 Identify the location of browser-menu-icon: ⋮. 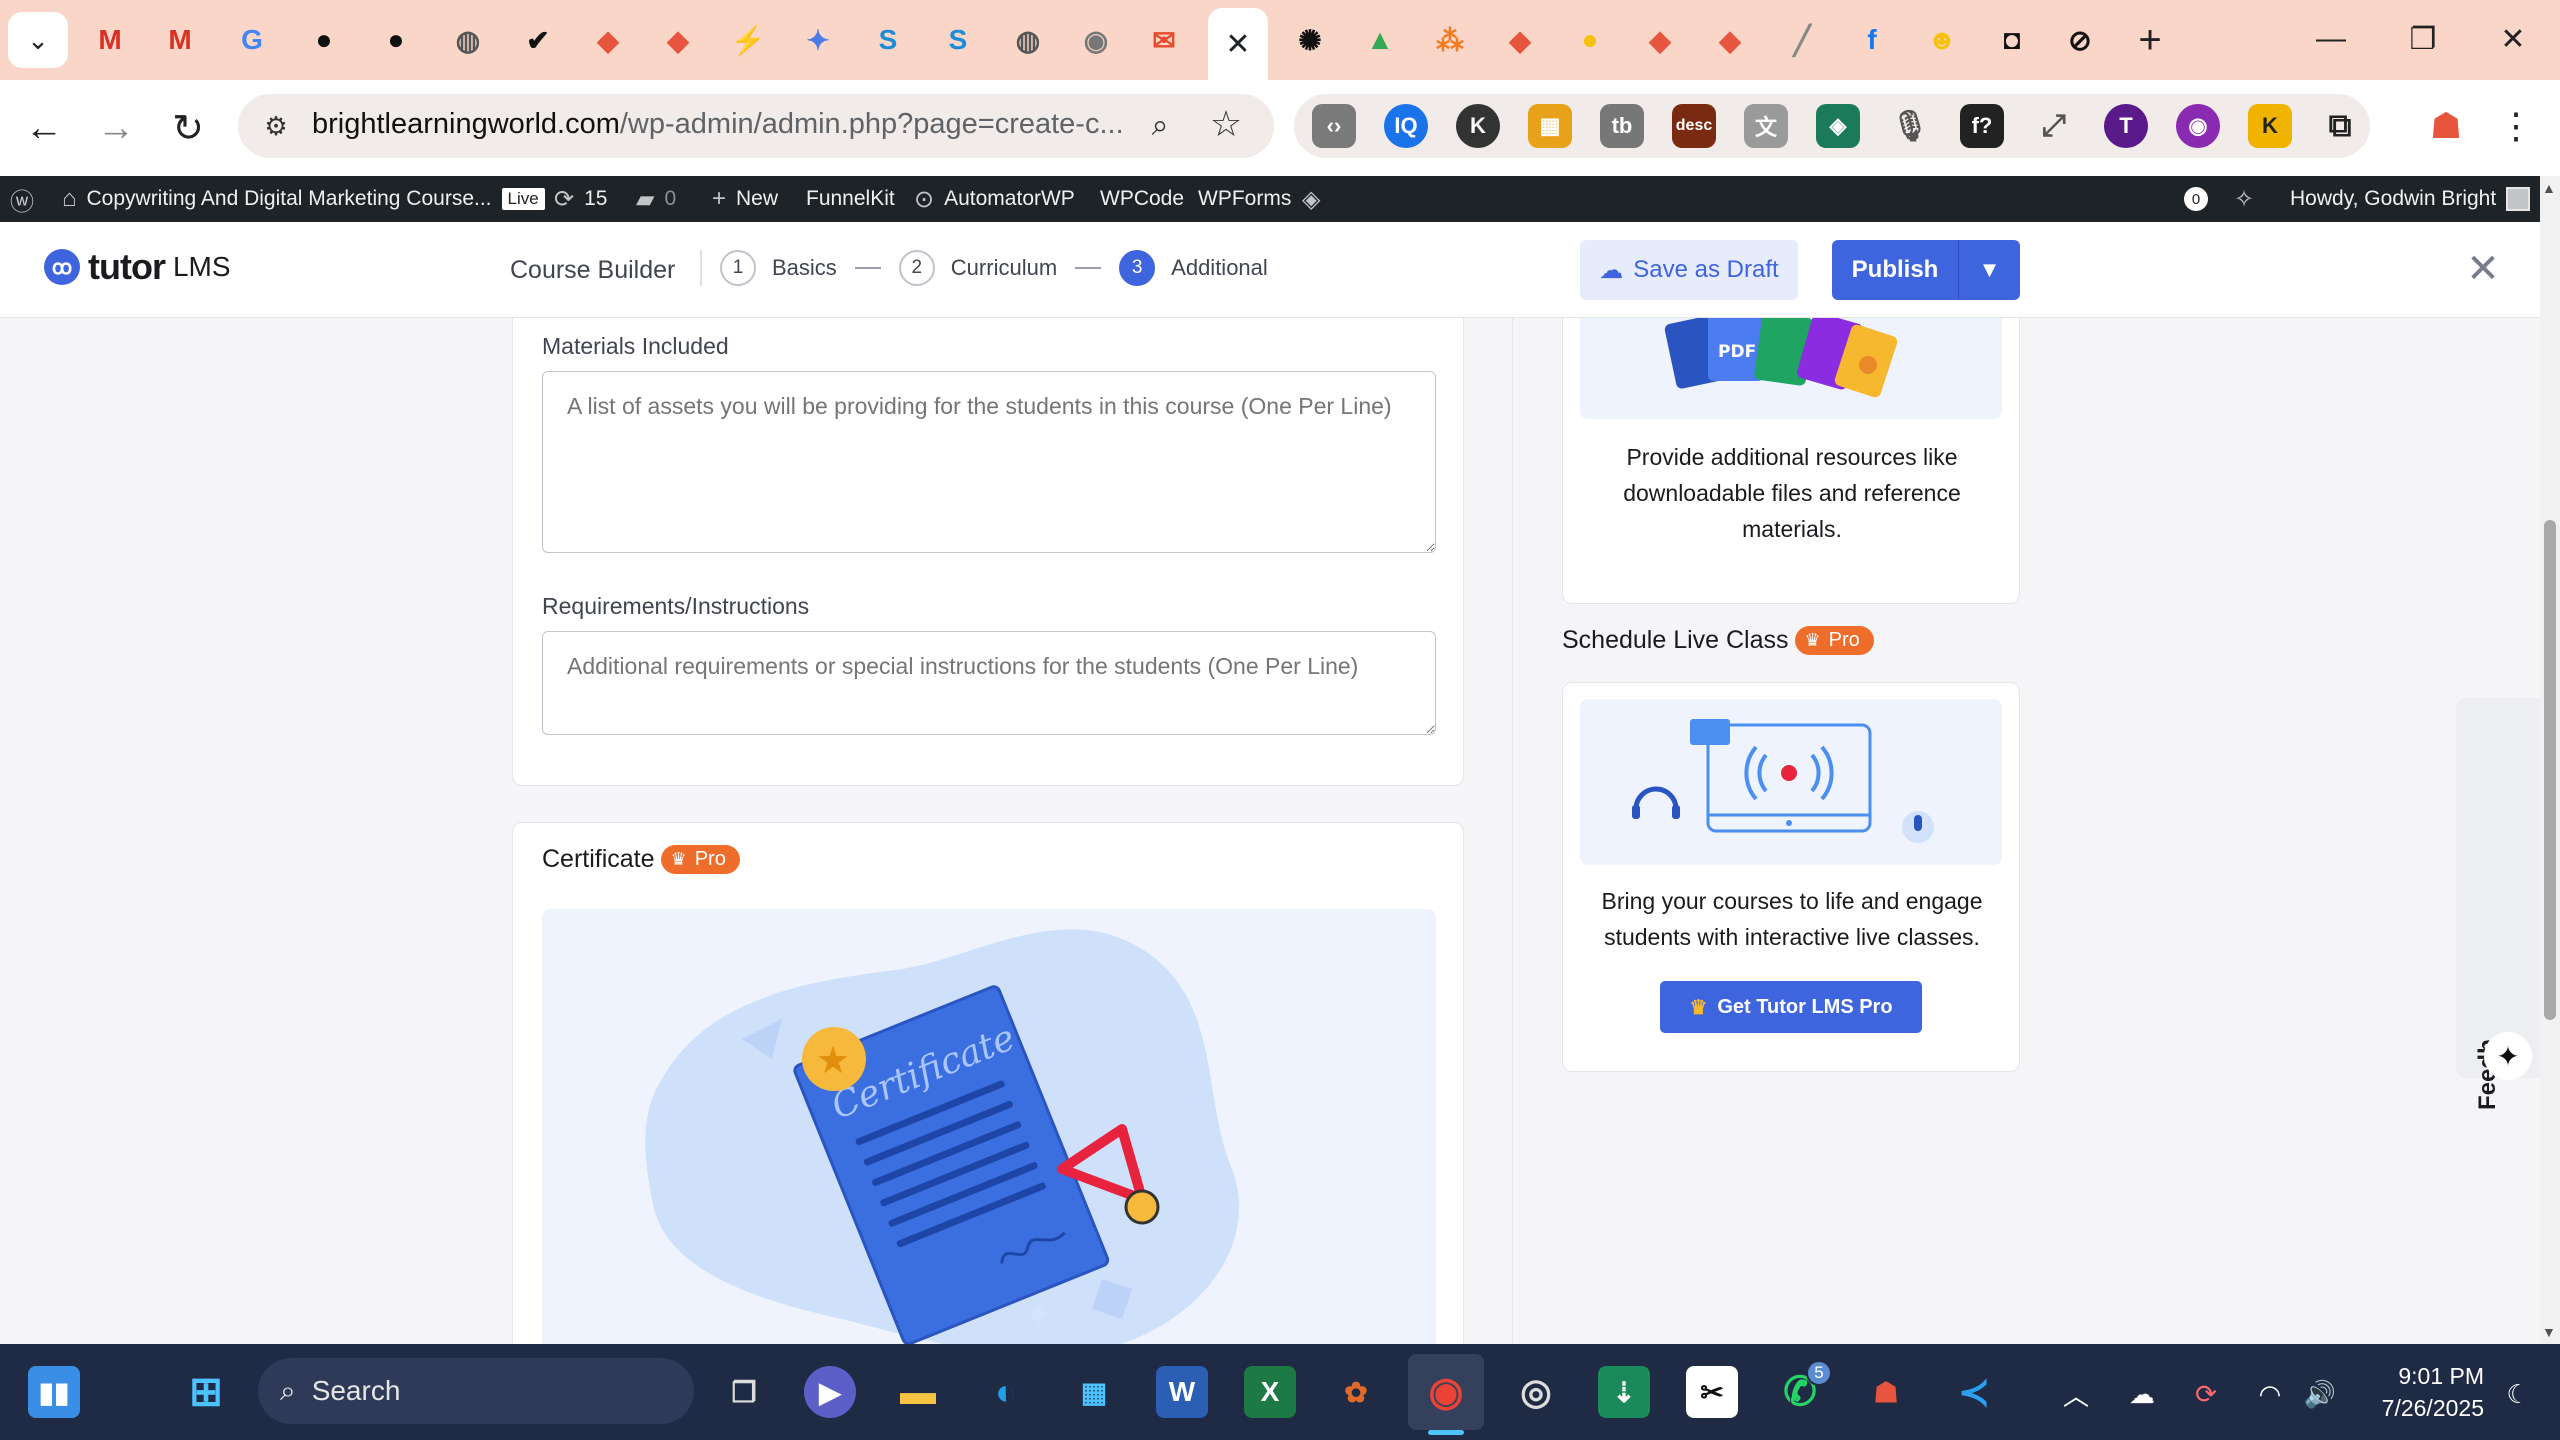
(2516, 126).